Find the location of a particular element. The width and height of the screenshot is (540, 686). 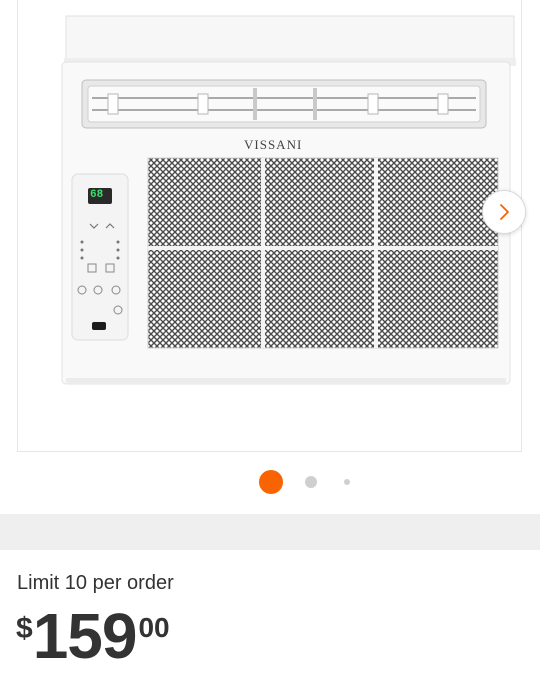

price-cents: 00 is located at coordinates (154, 627).